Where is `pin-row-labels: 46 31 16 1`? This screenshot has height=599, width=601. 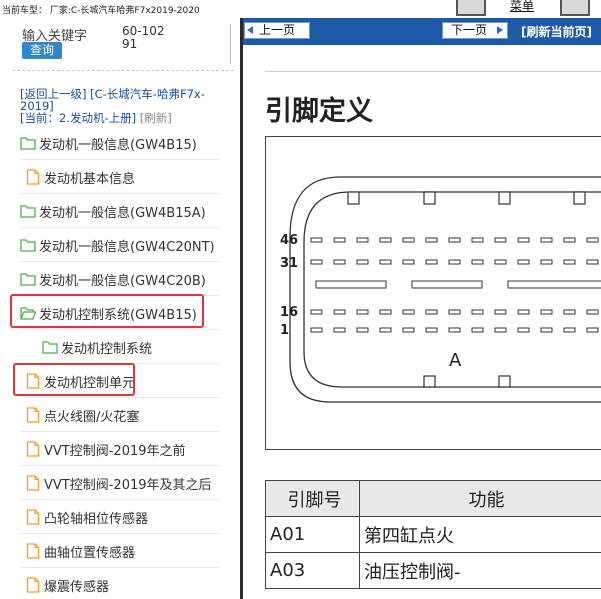 pin-row-labels: 46 31 16 1 is located at coordinates (289, 285).